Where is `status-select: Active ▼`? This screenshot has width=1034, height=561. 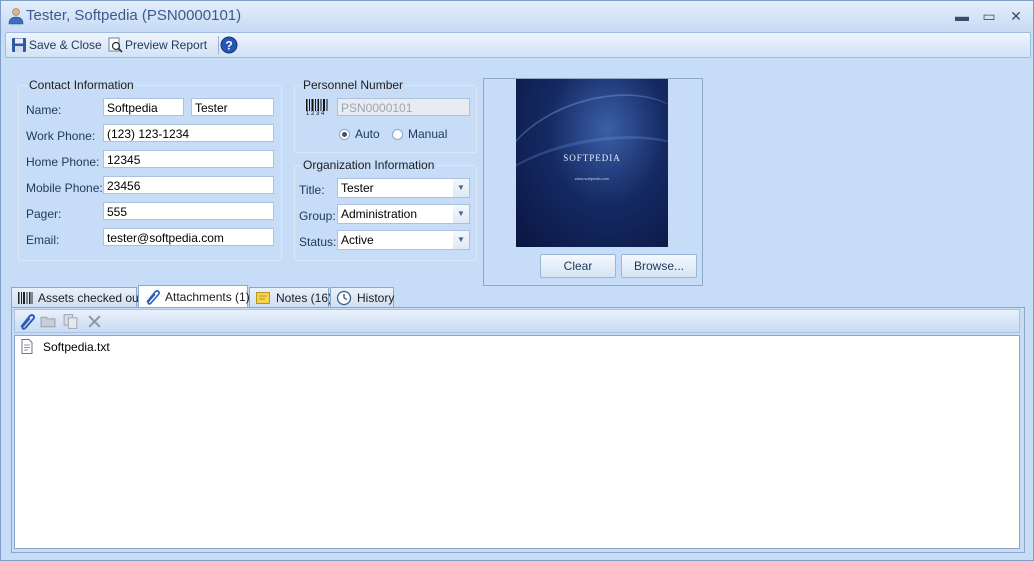
status-select: Active ▼ is located at coordinates (403, 240).